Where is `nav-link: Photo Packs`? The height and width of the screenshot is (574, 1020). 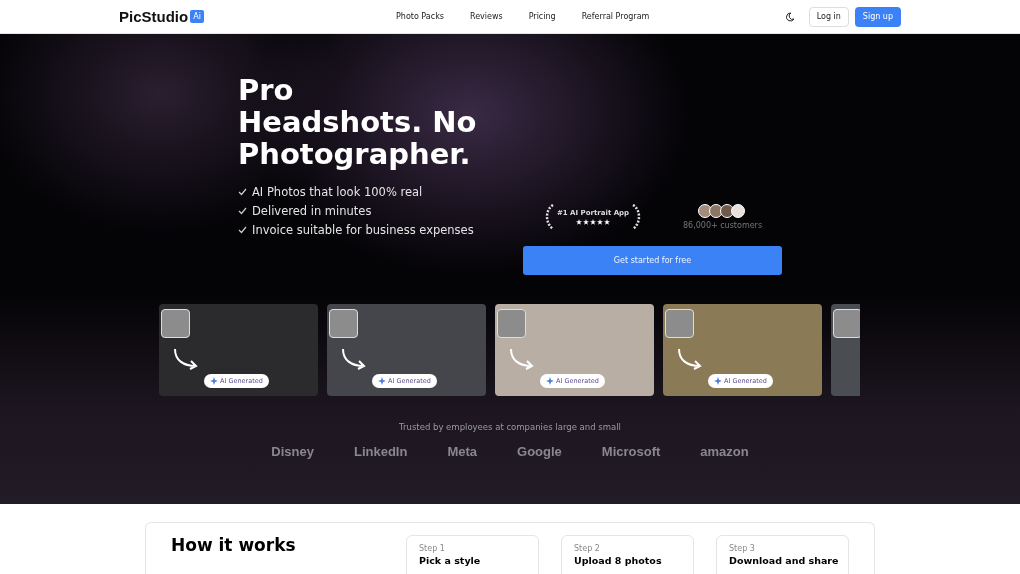
nav-link: Photo Packs is located at coordinates (420, 16).